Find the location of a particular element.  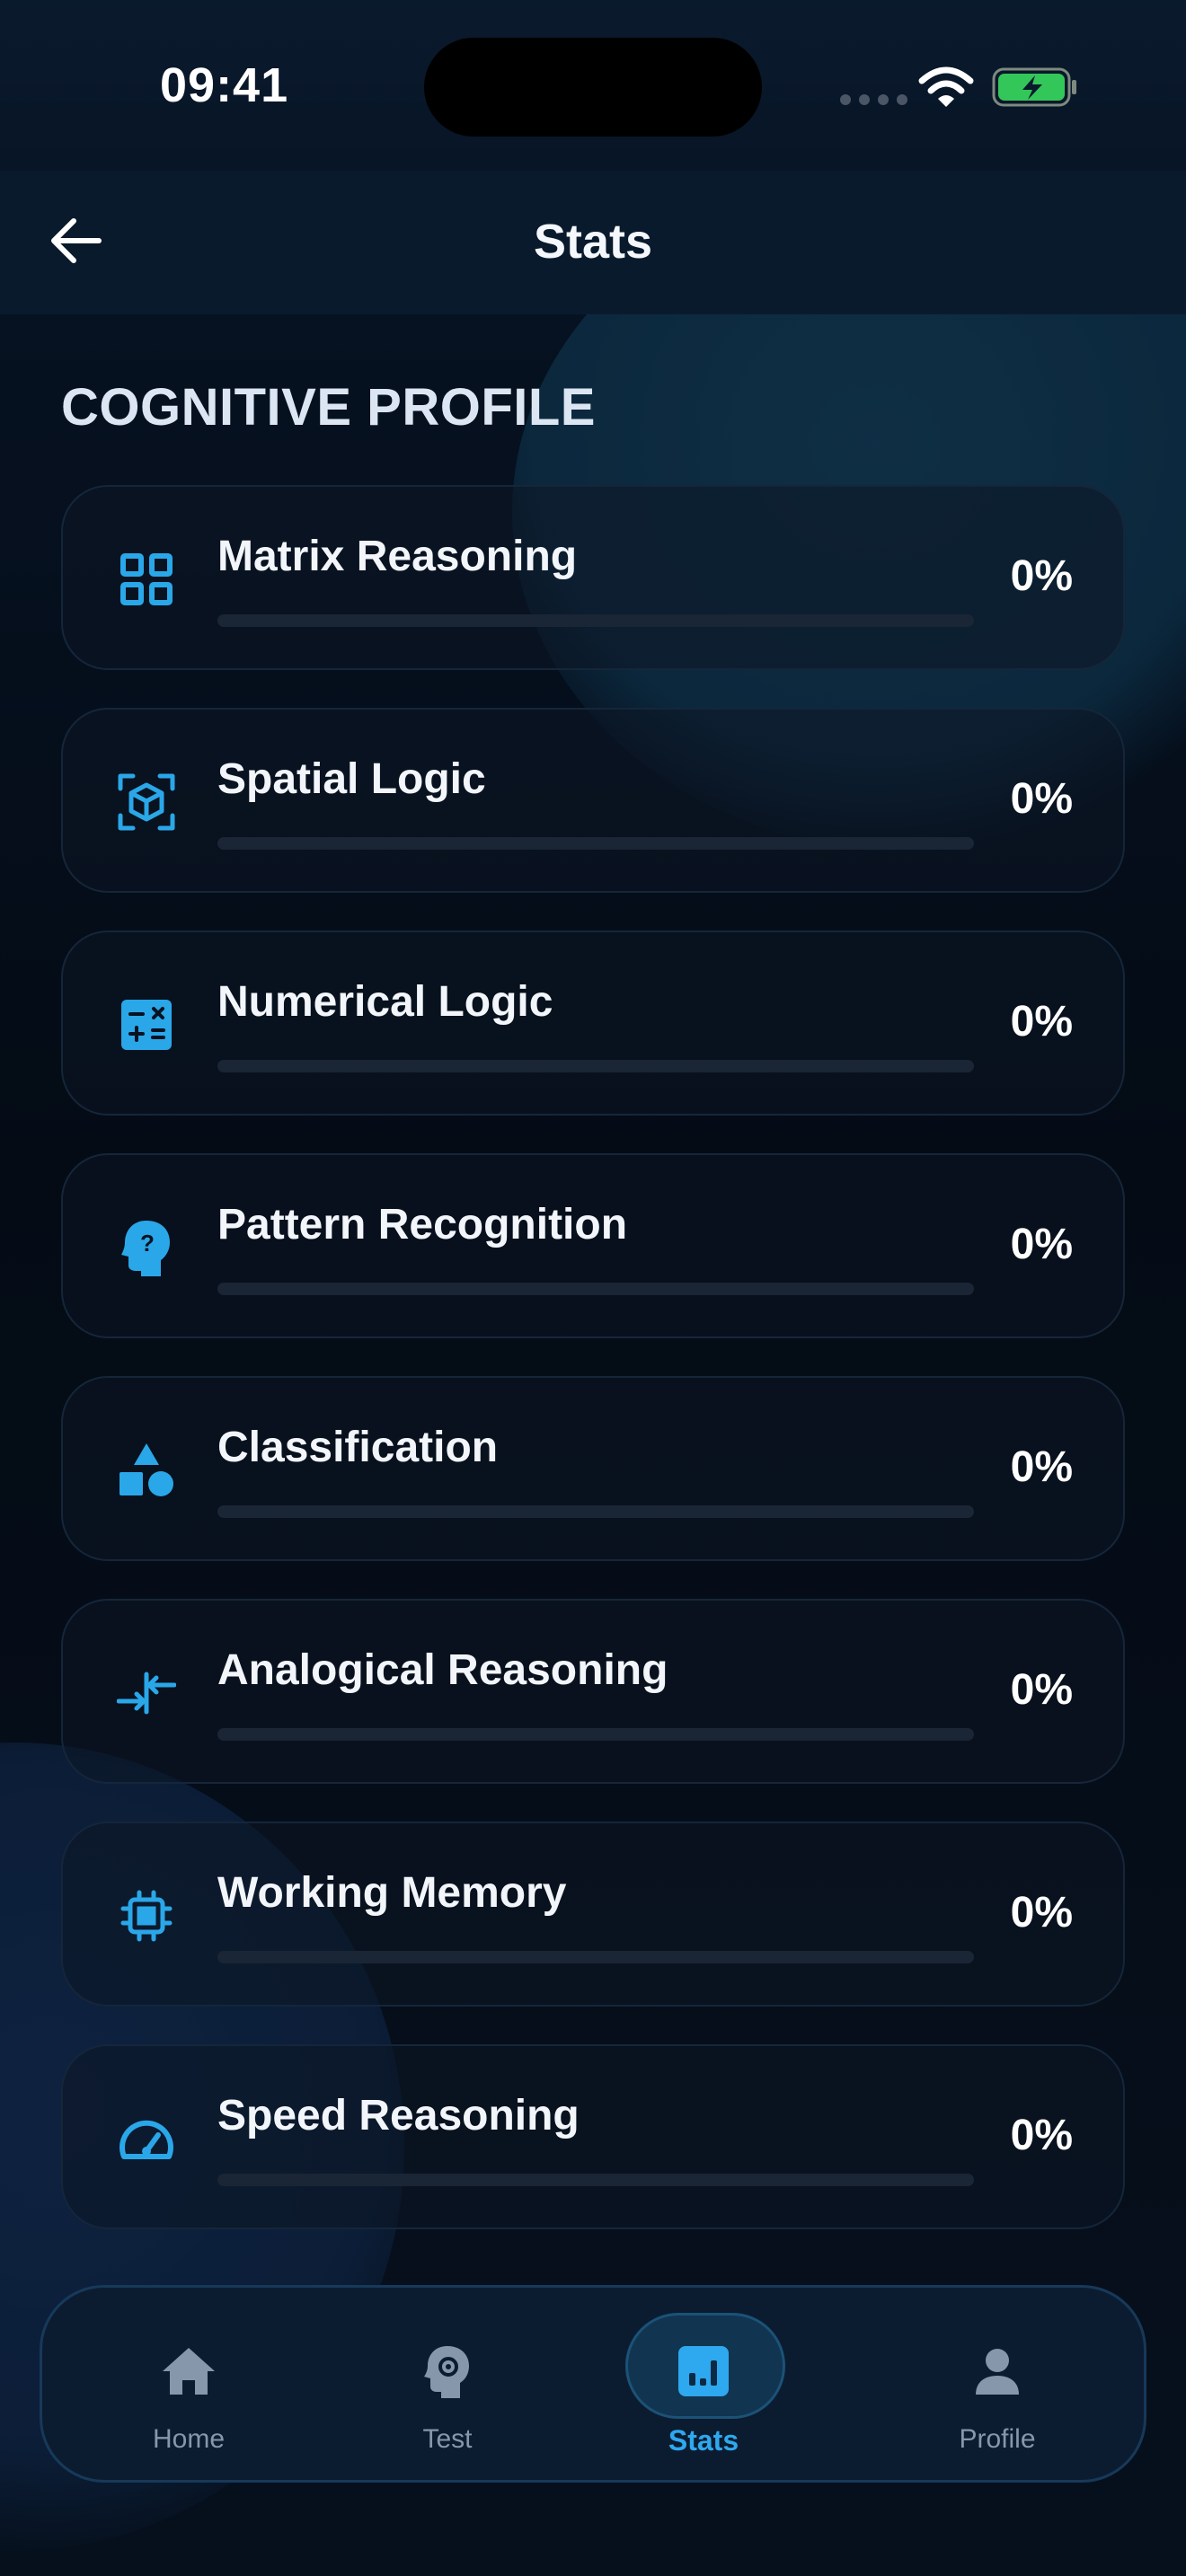

nav-item-stats: Stats is located at coordinates (703, 2386).